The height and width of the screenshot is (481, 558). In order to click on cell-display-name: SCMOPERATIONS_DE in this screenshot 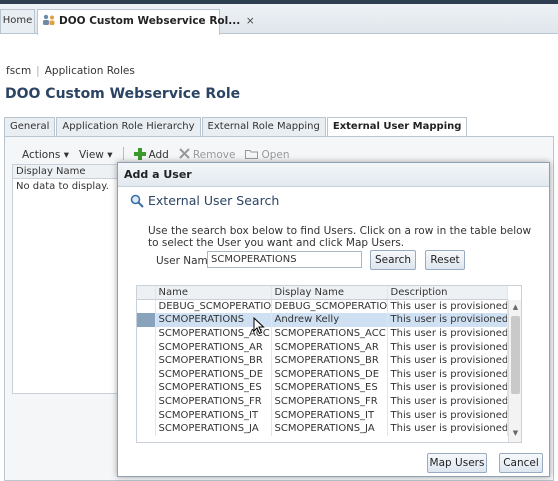, I will do `click(329, 374)`.